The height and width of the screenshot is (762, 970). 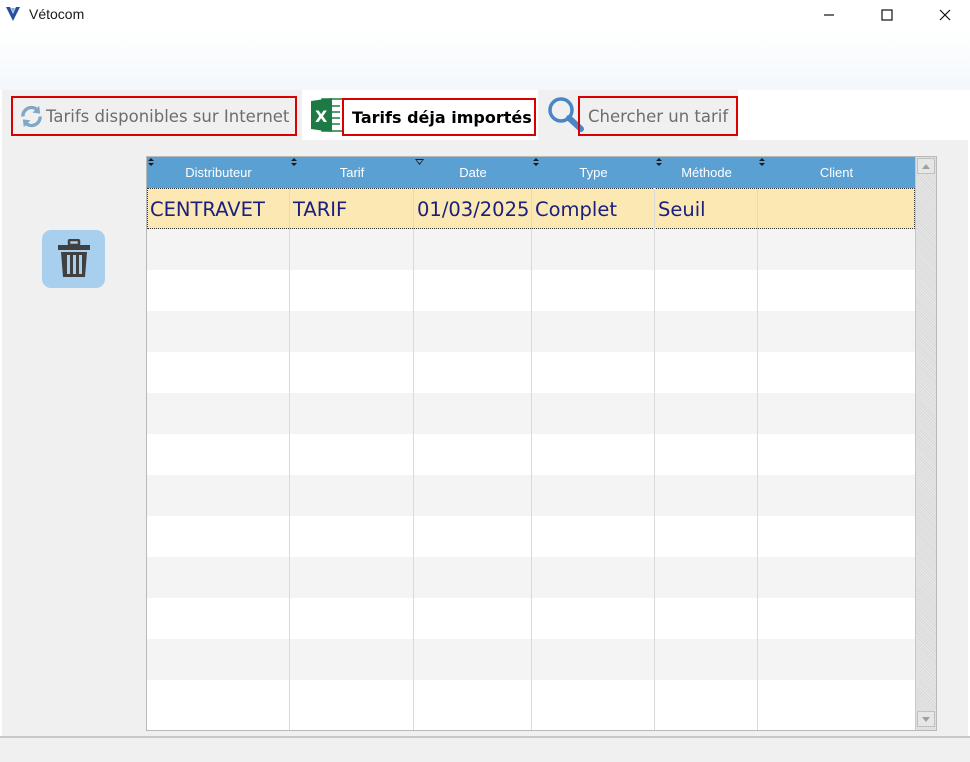 I want to click on close-icon, so click(x=945, y=15).